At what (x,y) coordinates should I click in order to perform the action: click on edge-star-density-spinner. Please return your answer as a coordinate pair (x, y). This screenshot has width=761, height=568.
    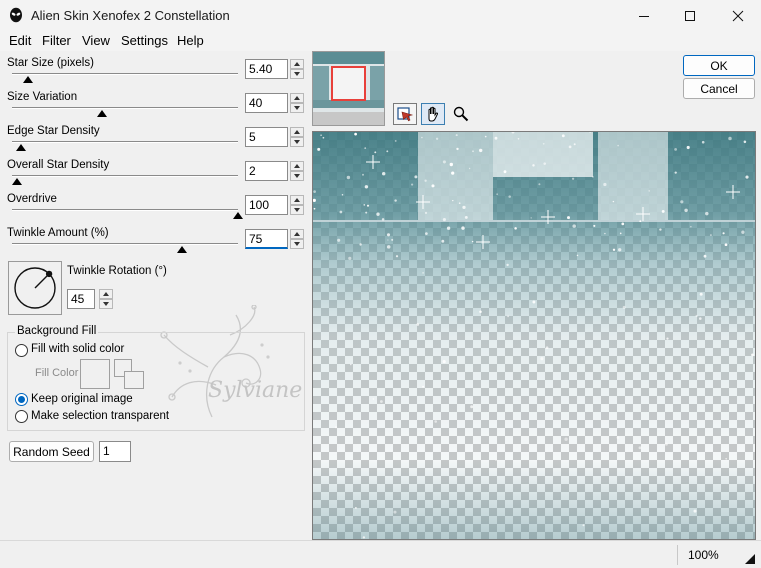
    Looking at the image, I should click on (297, 137).